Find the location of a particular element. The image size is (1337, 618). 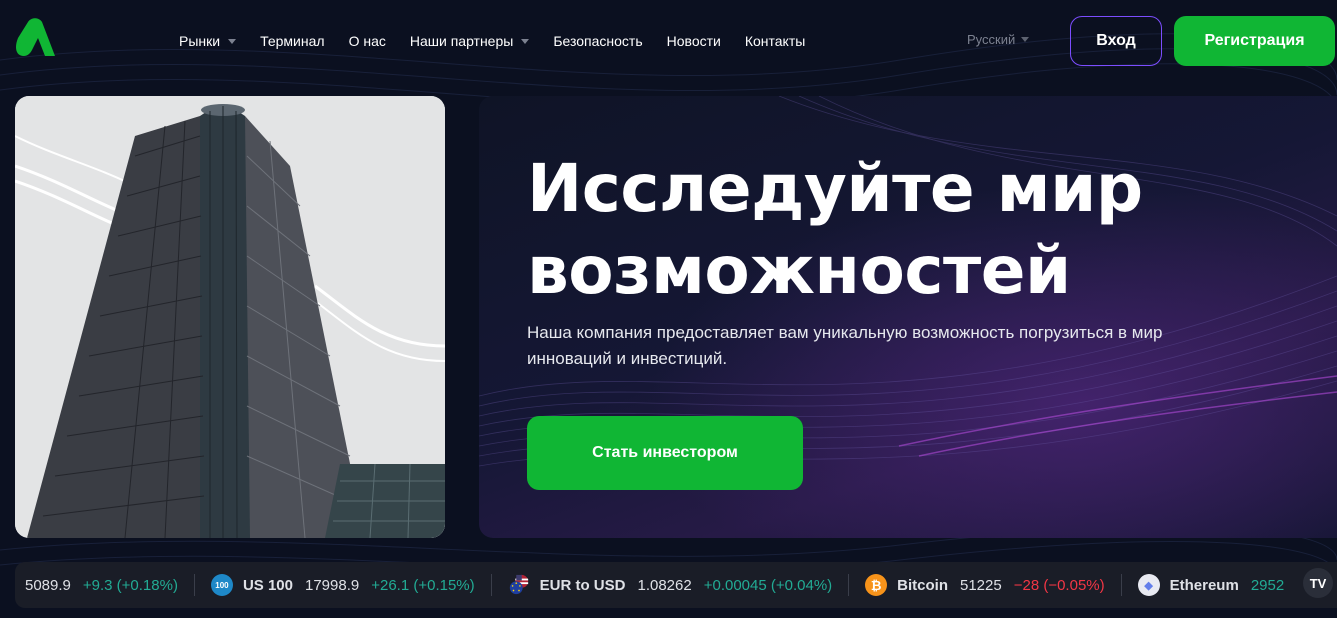

ticker-change: −28 (−0.05%) is located at coordinates (1059, 585).